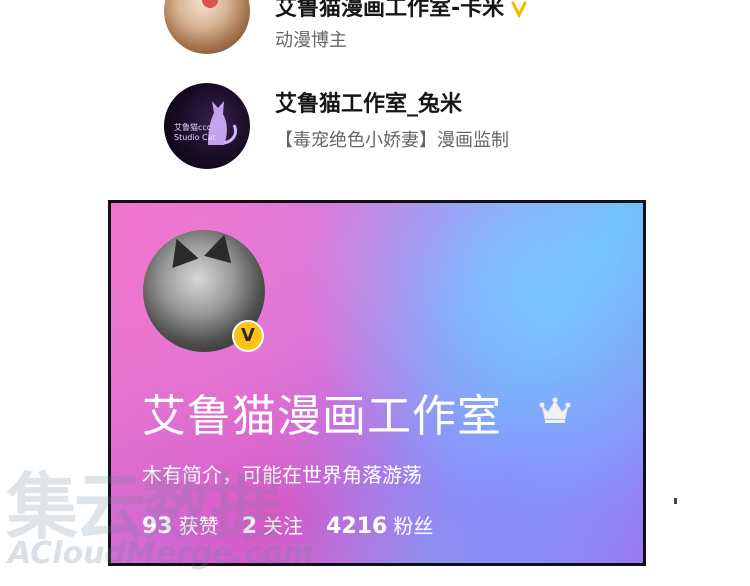 This screenshot has width=750, height=586. What do you see at coordinates (675, 501) in the screenshot?
I see `stray-mark` at bounding box center [675, 501].